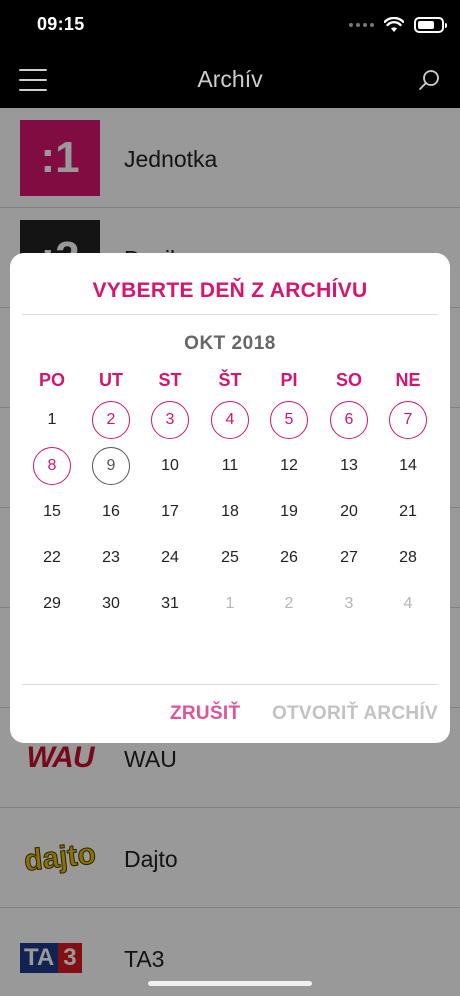 This screenshot has width=460, height=996. What do you see at coordinates (52, 557) in the screenshot?
I see `calendar-day: 22` at bounding box center [52, 557].